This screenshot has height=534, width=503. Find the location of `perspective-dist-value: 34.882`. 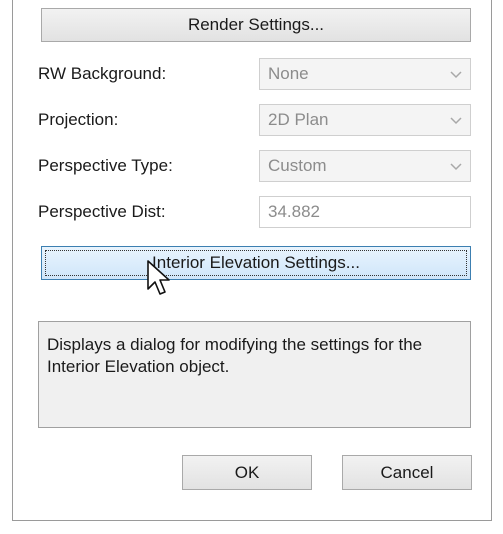

perspective-dist-value: 34.882 is located at coordinates (294, 211).